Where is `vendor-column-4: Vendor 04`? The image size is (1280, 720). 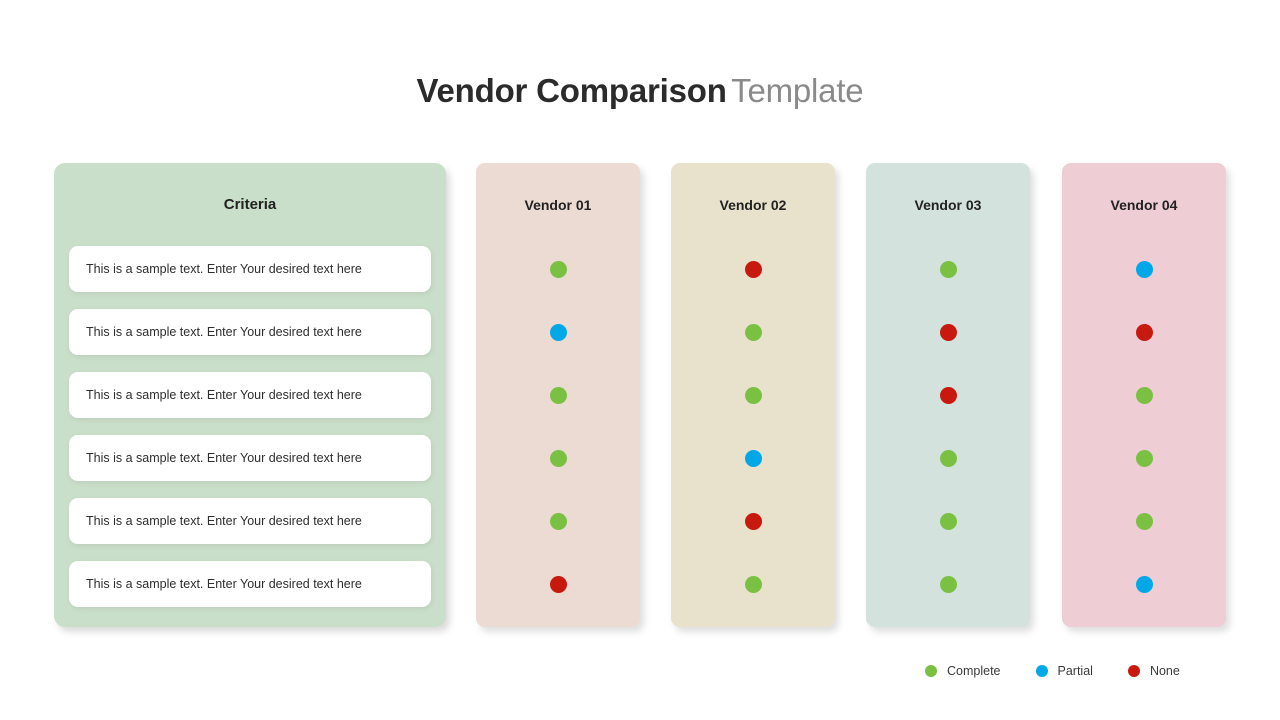
vendor-column-4: Vendor 04 is located at coordinates (1144, 395).